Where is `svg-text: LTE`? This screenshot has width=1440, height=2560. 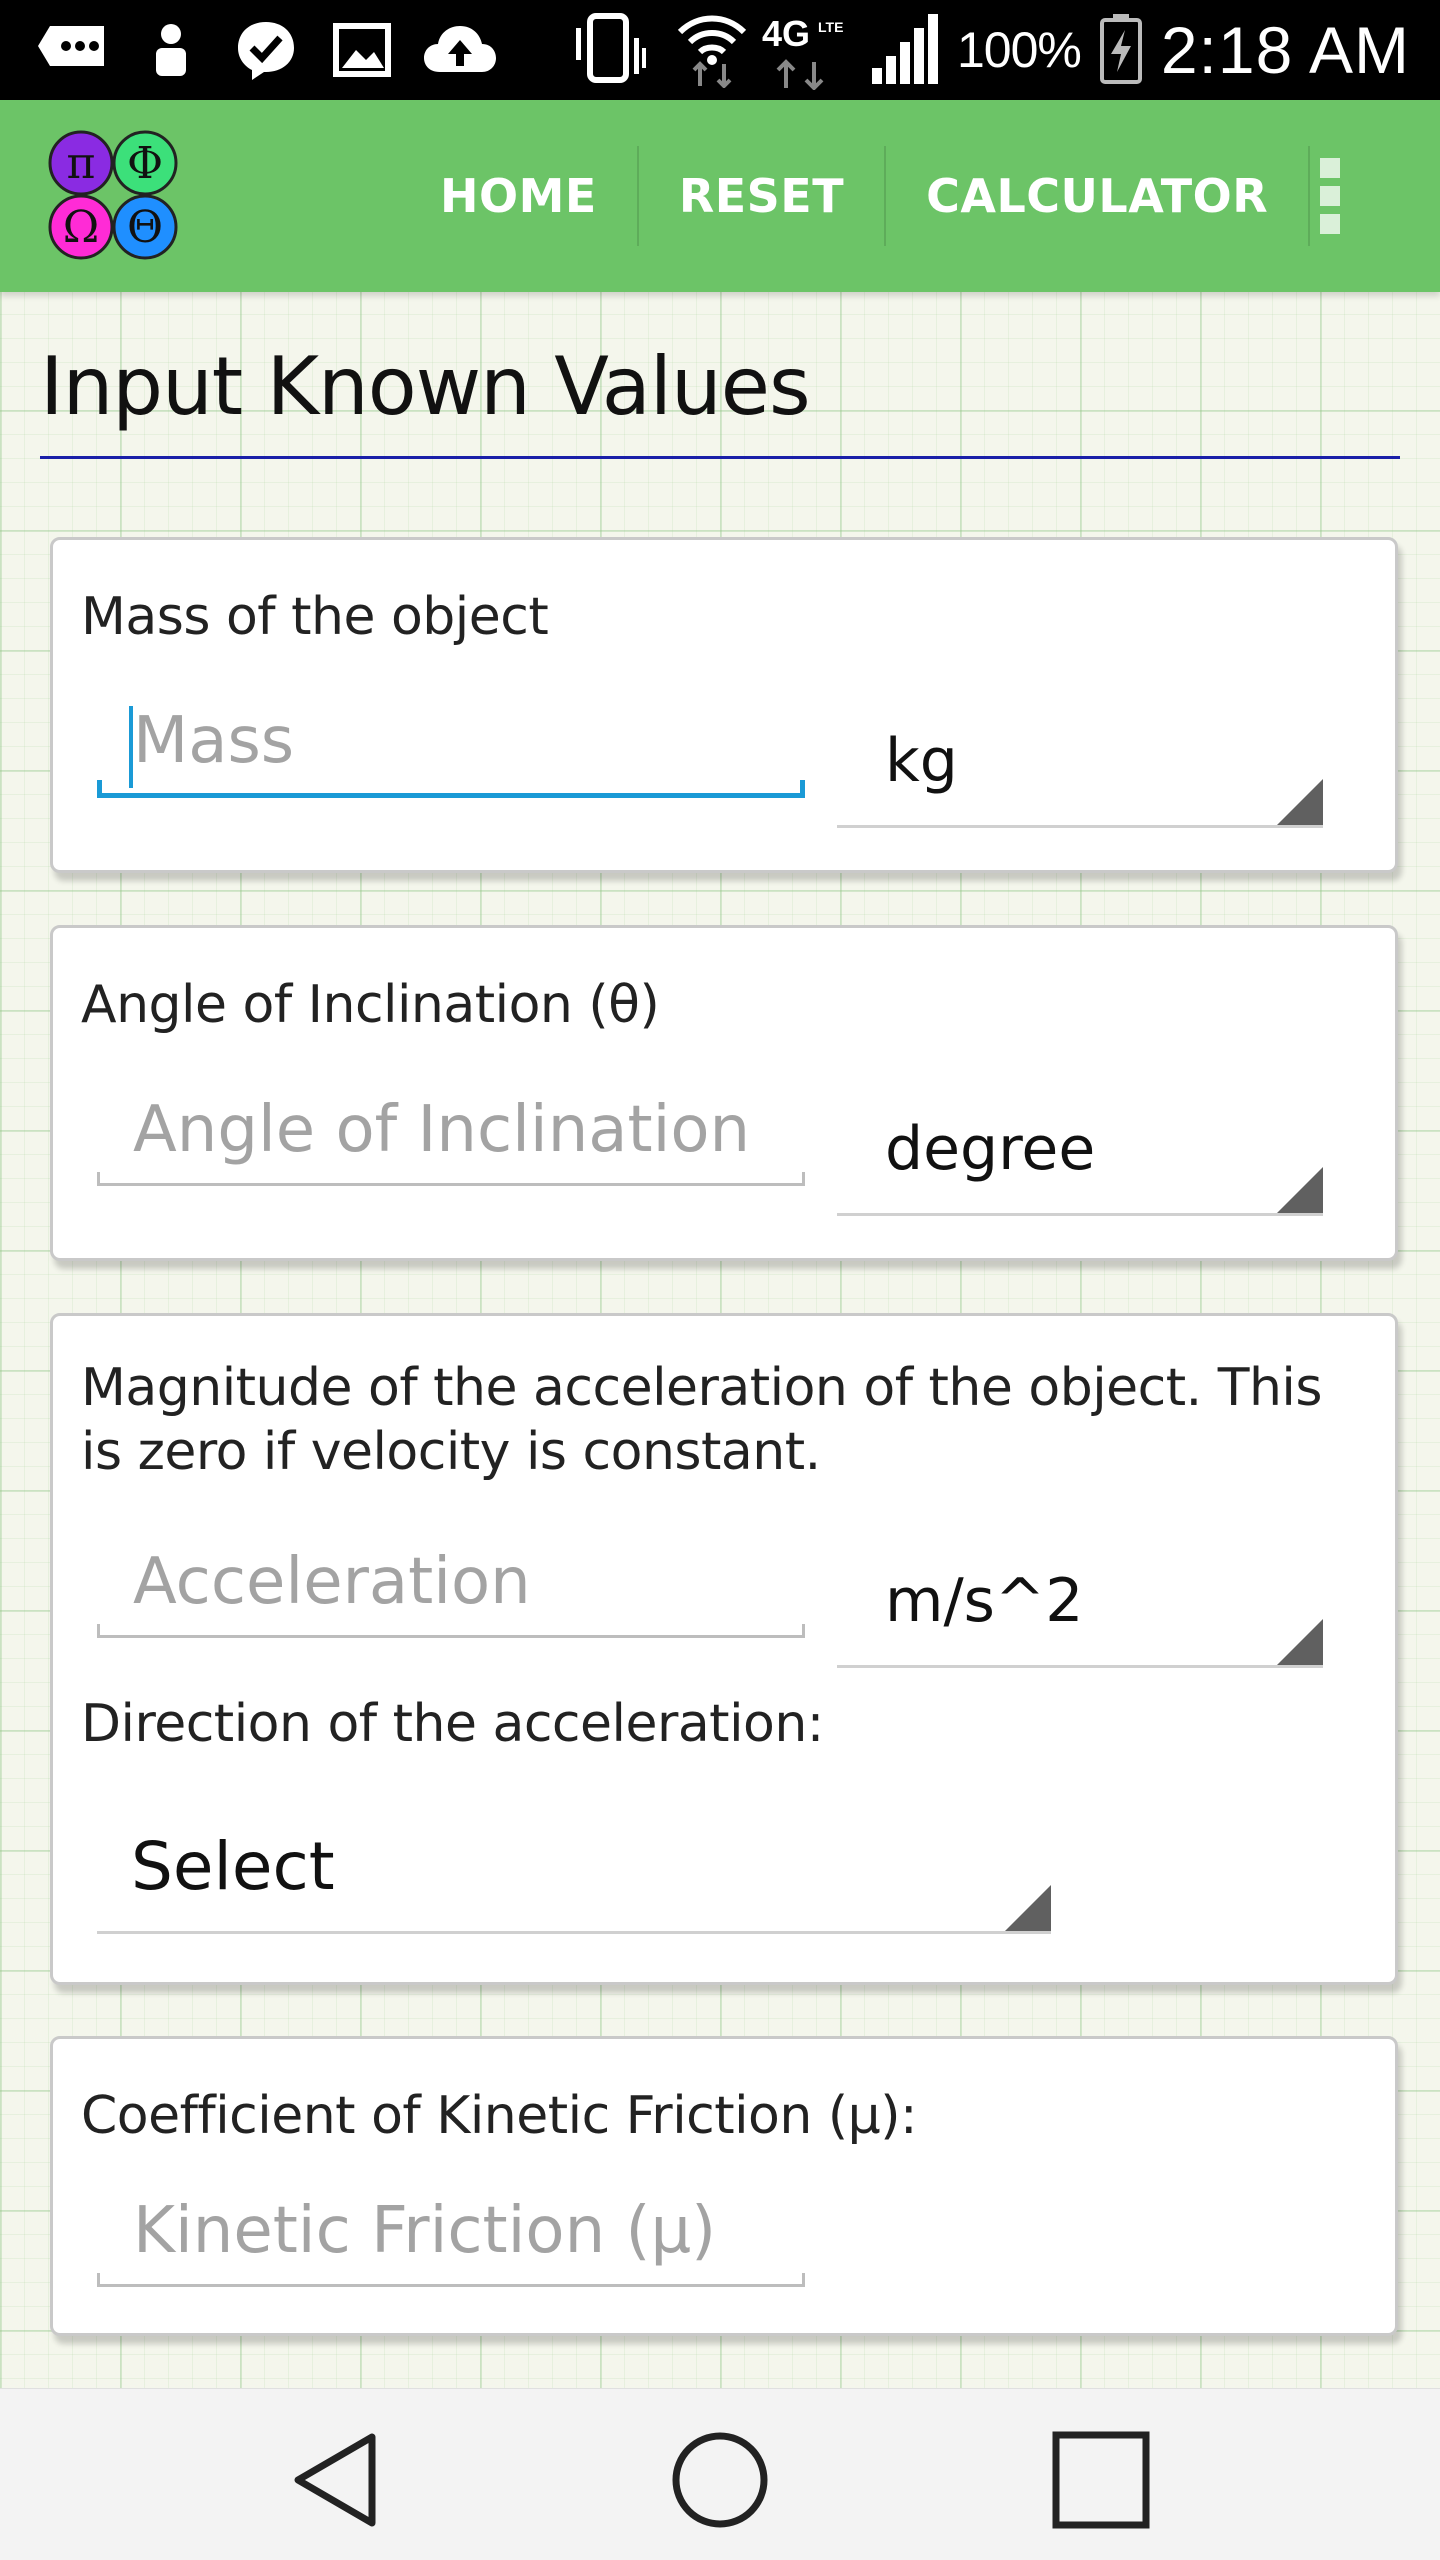 svg-text: LTE is located at coordinates (830, 27).